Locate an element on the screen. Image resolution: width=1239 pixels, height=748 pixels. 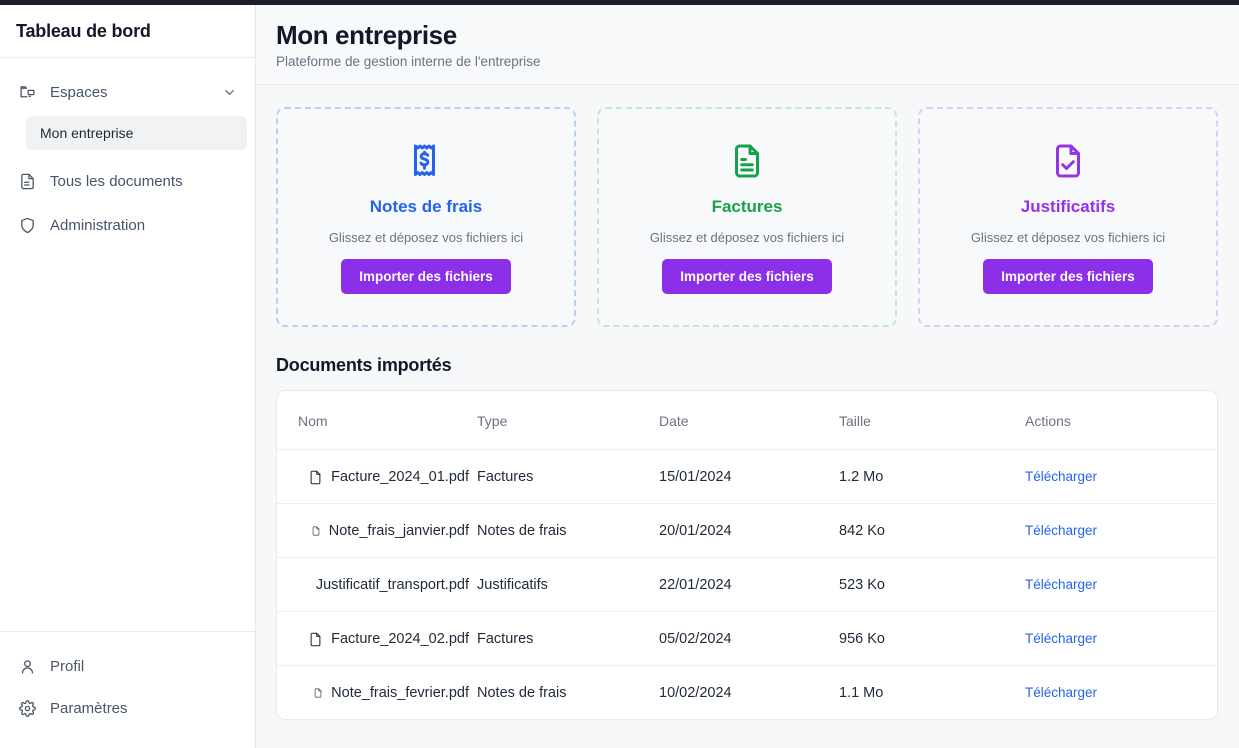
cell-date: 10/02/2024 is located at coordinates (695, 693).